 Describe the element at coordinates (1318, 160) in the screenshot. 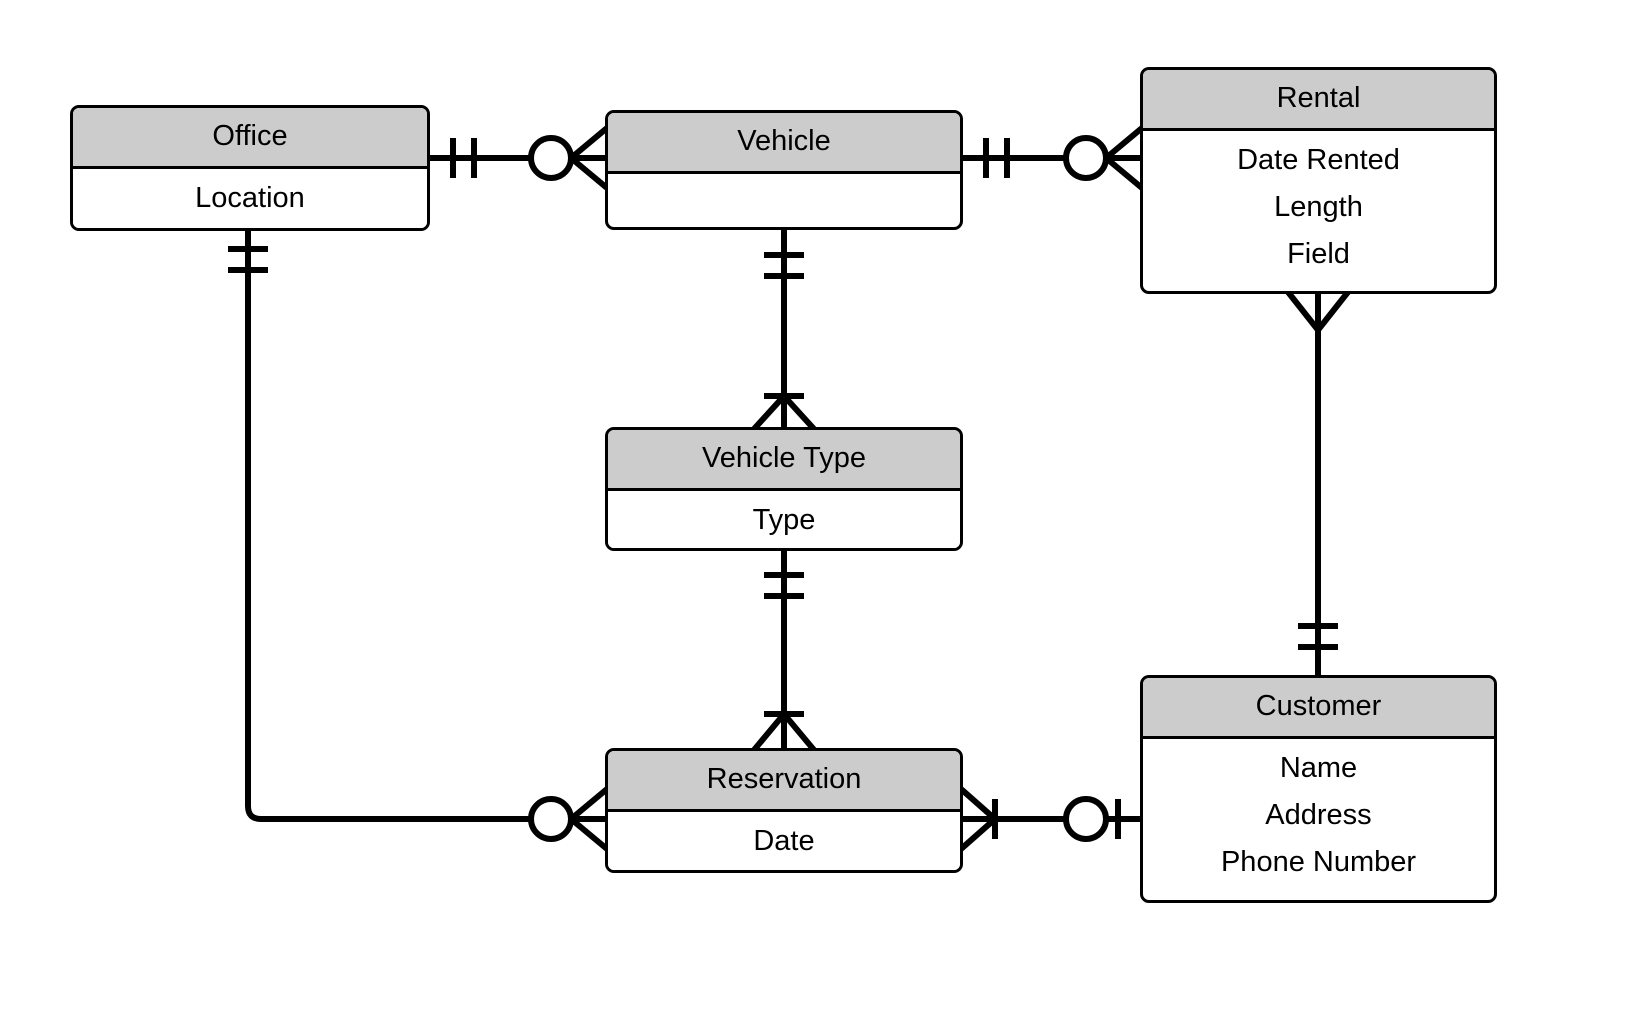

I see `attribute-date-rented: Date Rented` at that location.